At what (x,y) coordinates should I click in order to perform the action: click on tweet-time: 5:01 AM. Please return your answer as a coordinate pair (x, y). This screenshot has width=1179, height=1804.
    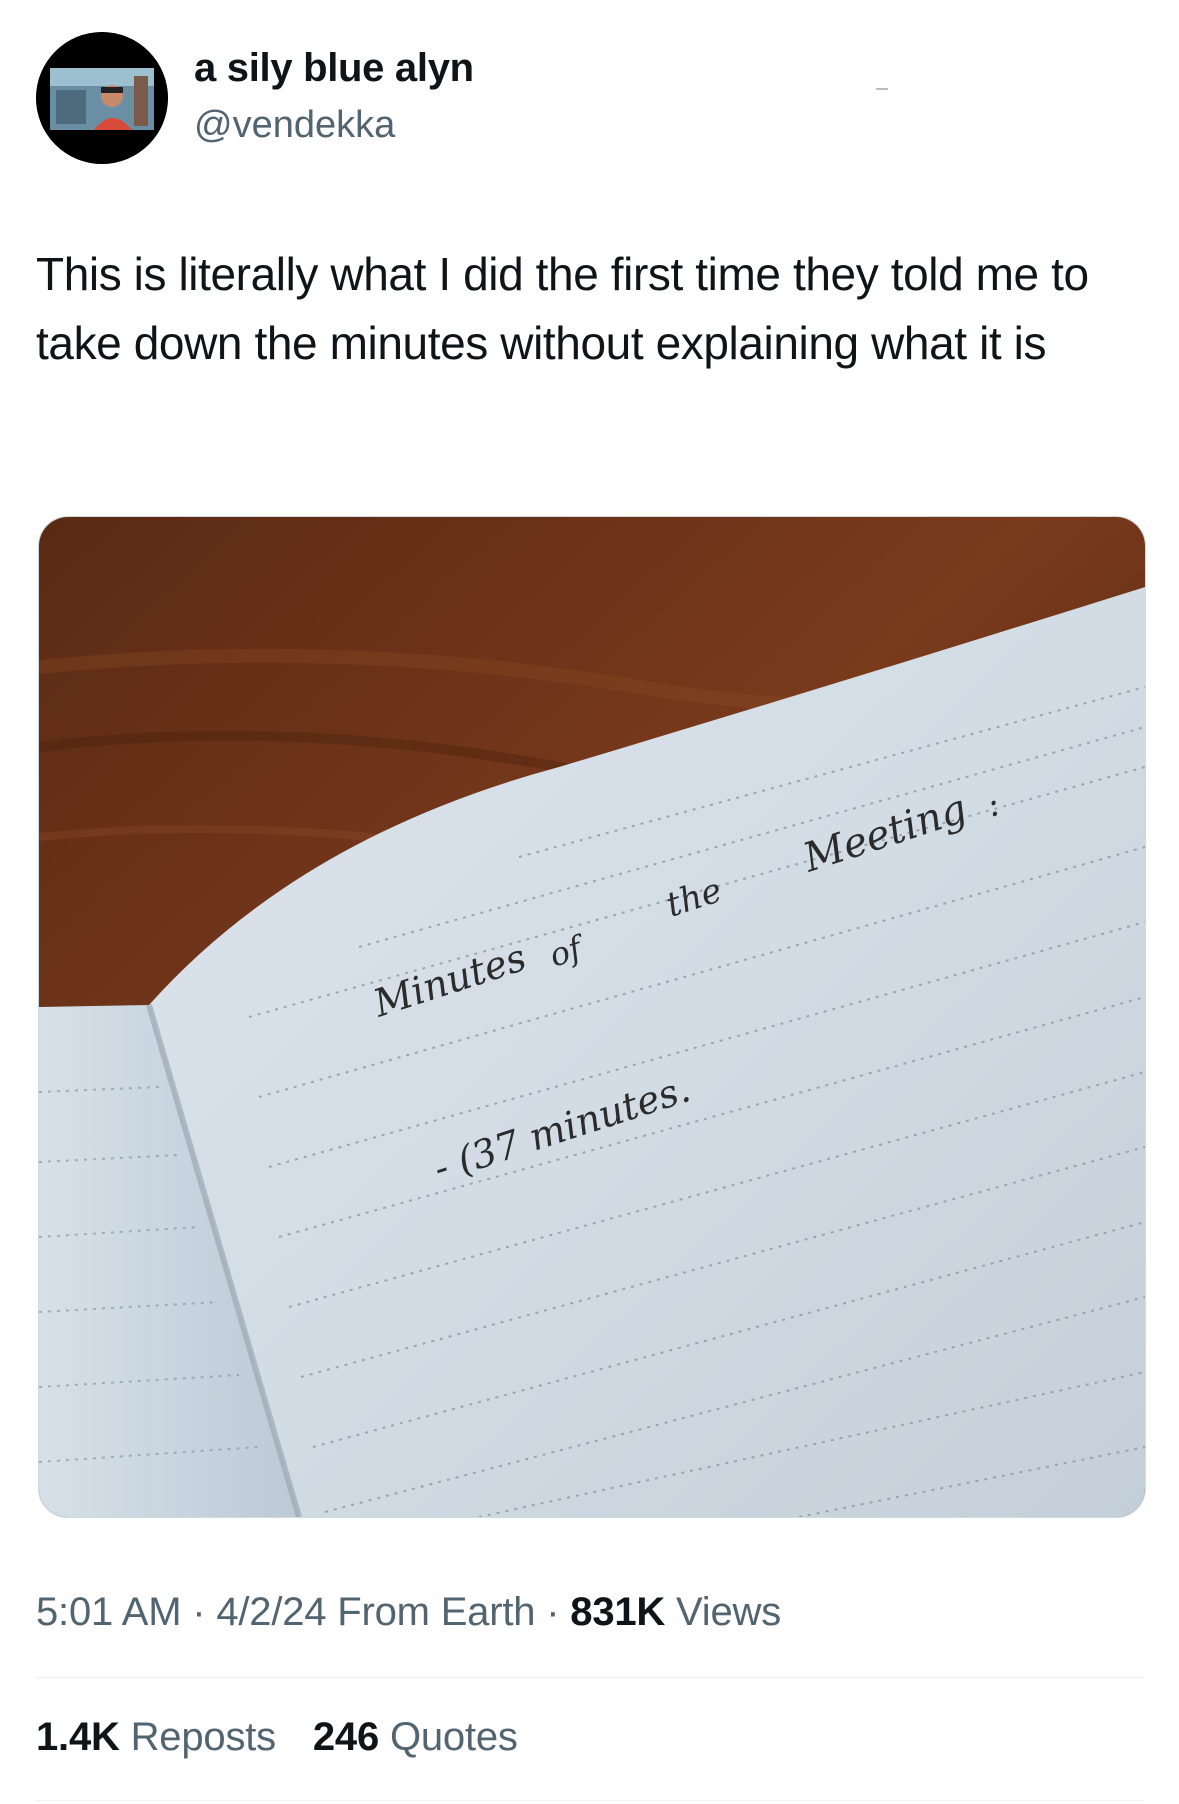
    Looking at the image, I should click on (109, 1612).